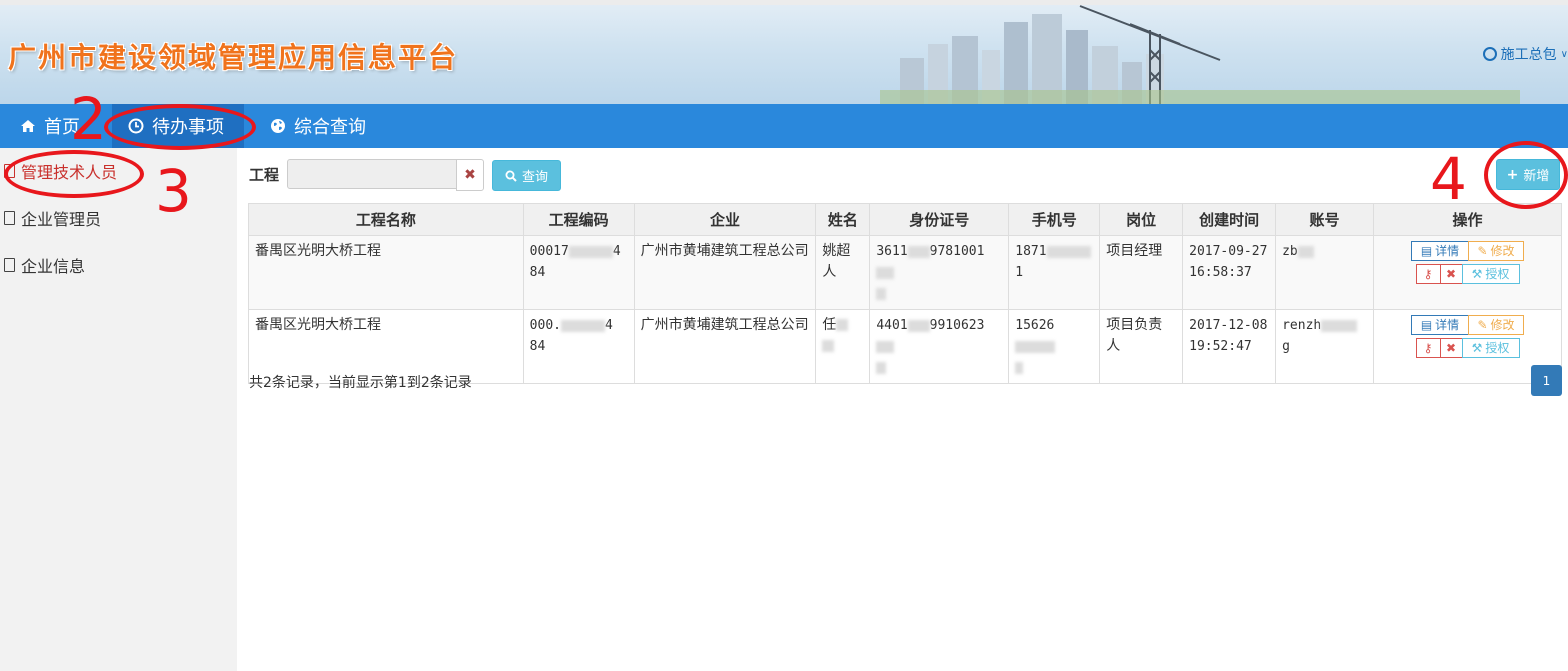 The image size is (1568, 671). I want to click on nav-query-label: 综合查询, so click(330, 127).